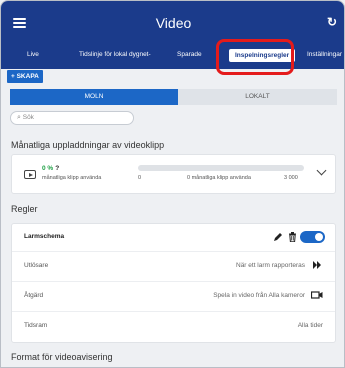  I want to click on edit-icon, so click(278, 237).